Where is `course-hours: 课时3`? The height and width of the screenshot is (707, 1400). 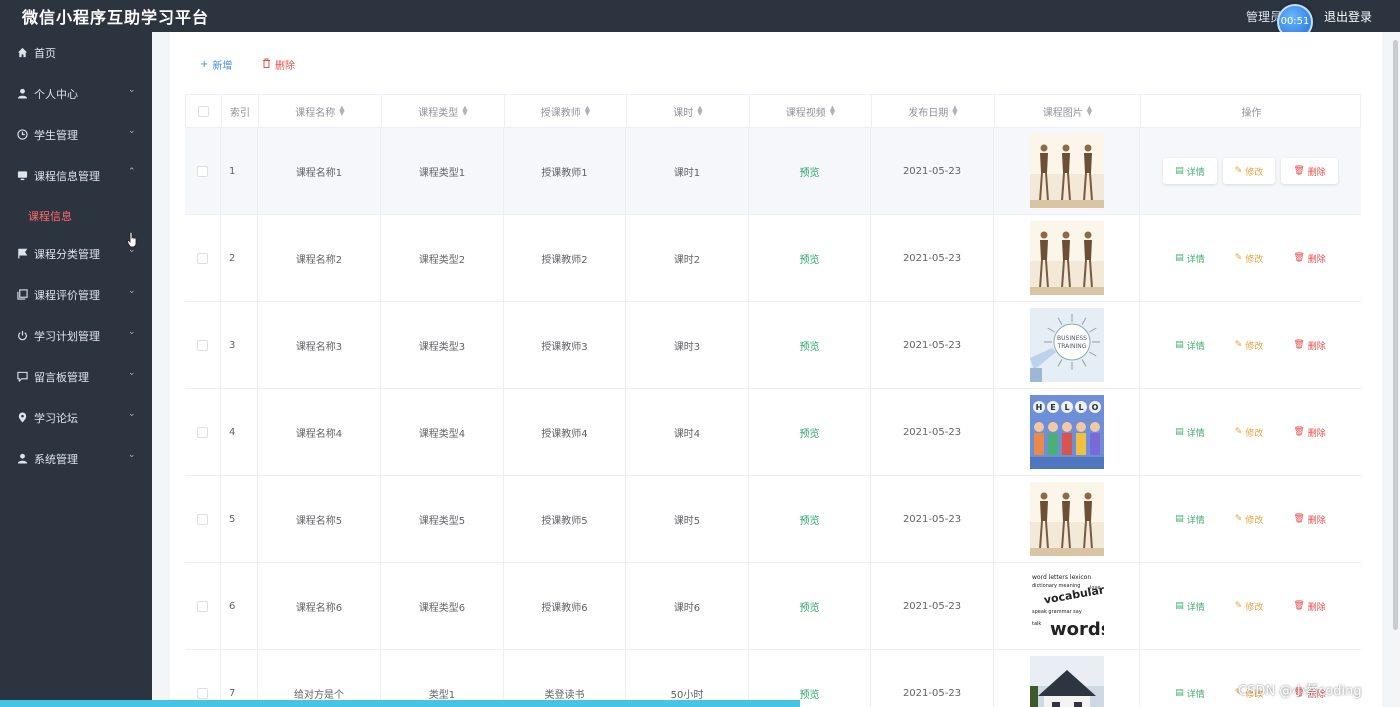
course-hours: 课时3 is located at coordinates (687, 347).